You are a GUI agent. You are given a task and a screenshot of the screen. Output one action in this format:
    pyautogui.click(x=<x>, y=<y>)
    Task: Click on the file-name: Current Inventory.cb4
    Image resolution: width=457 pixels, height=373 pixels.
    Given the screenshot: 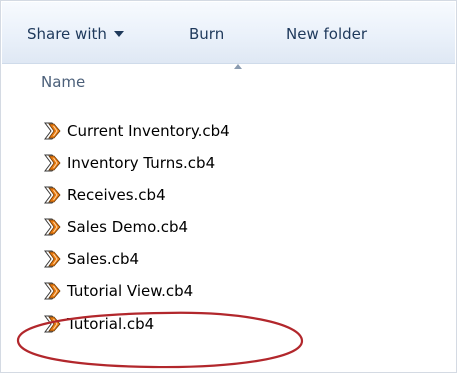 What is the action you would take?
    pyautogui.click(x=148, y=131)
    